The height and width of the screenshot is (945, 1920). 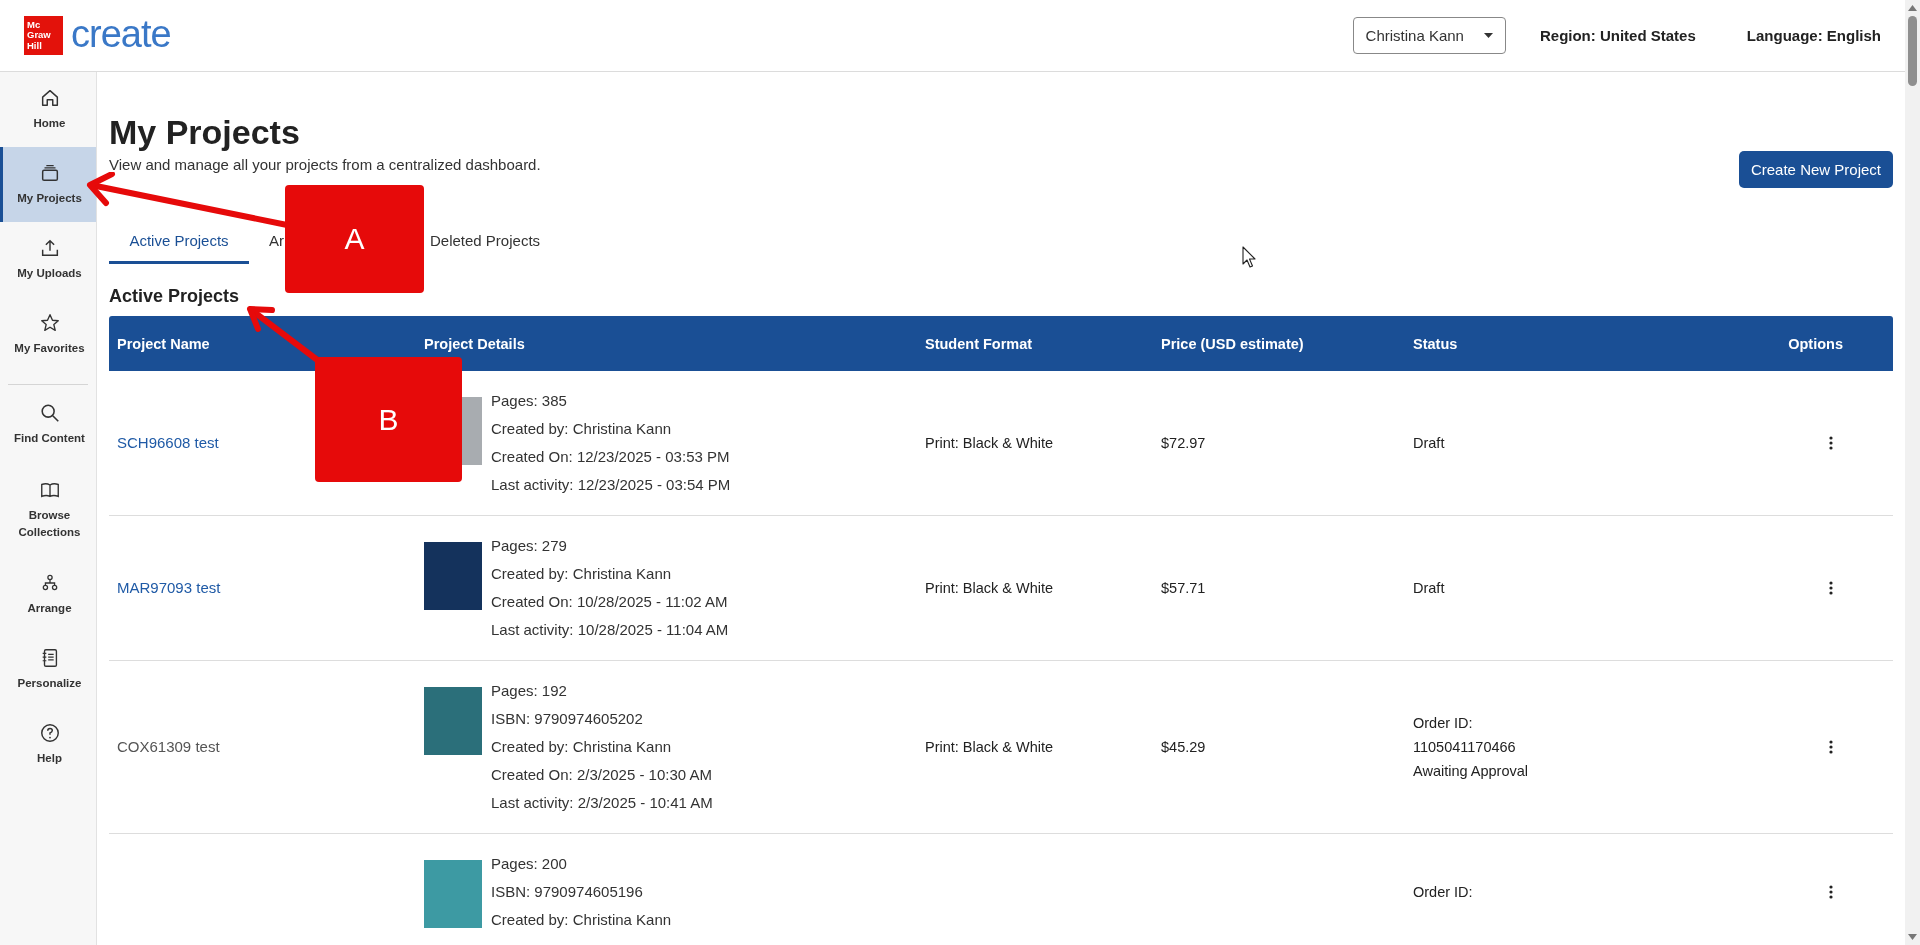 What do you see at coordinates (168, 746) in the screenshot?
I see `project-name: COX61309 test` at bounding box center [168, 746].